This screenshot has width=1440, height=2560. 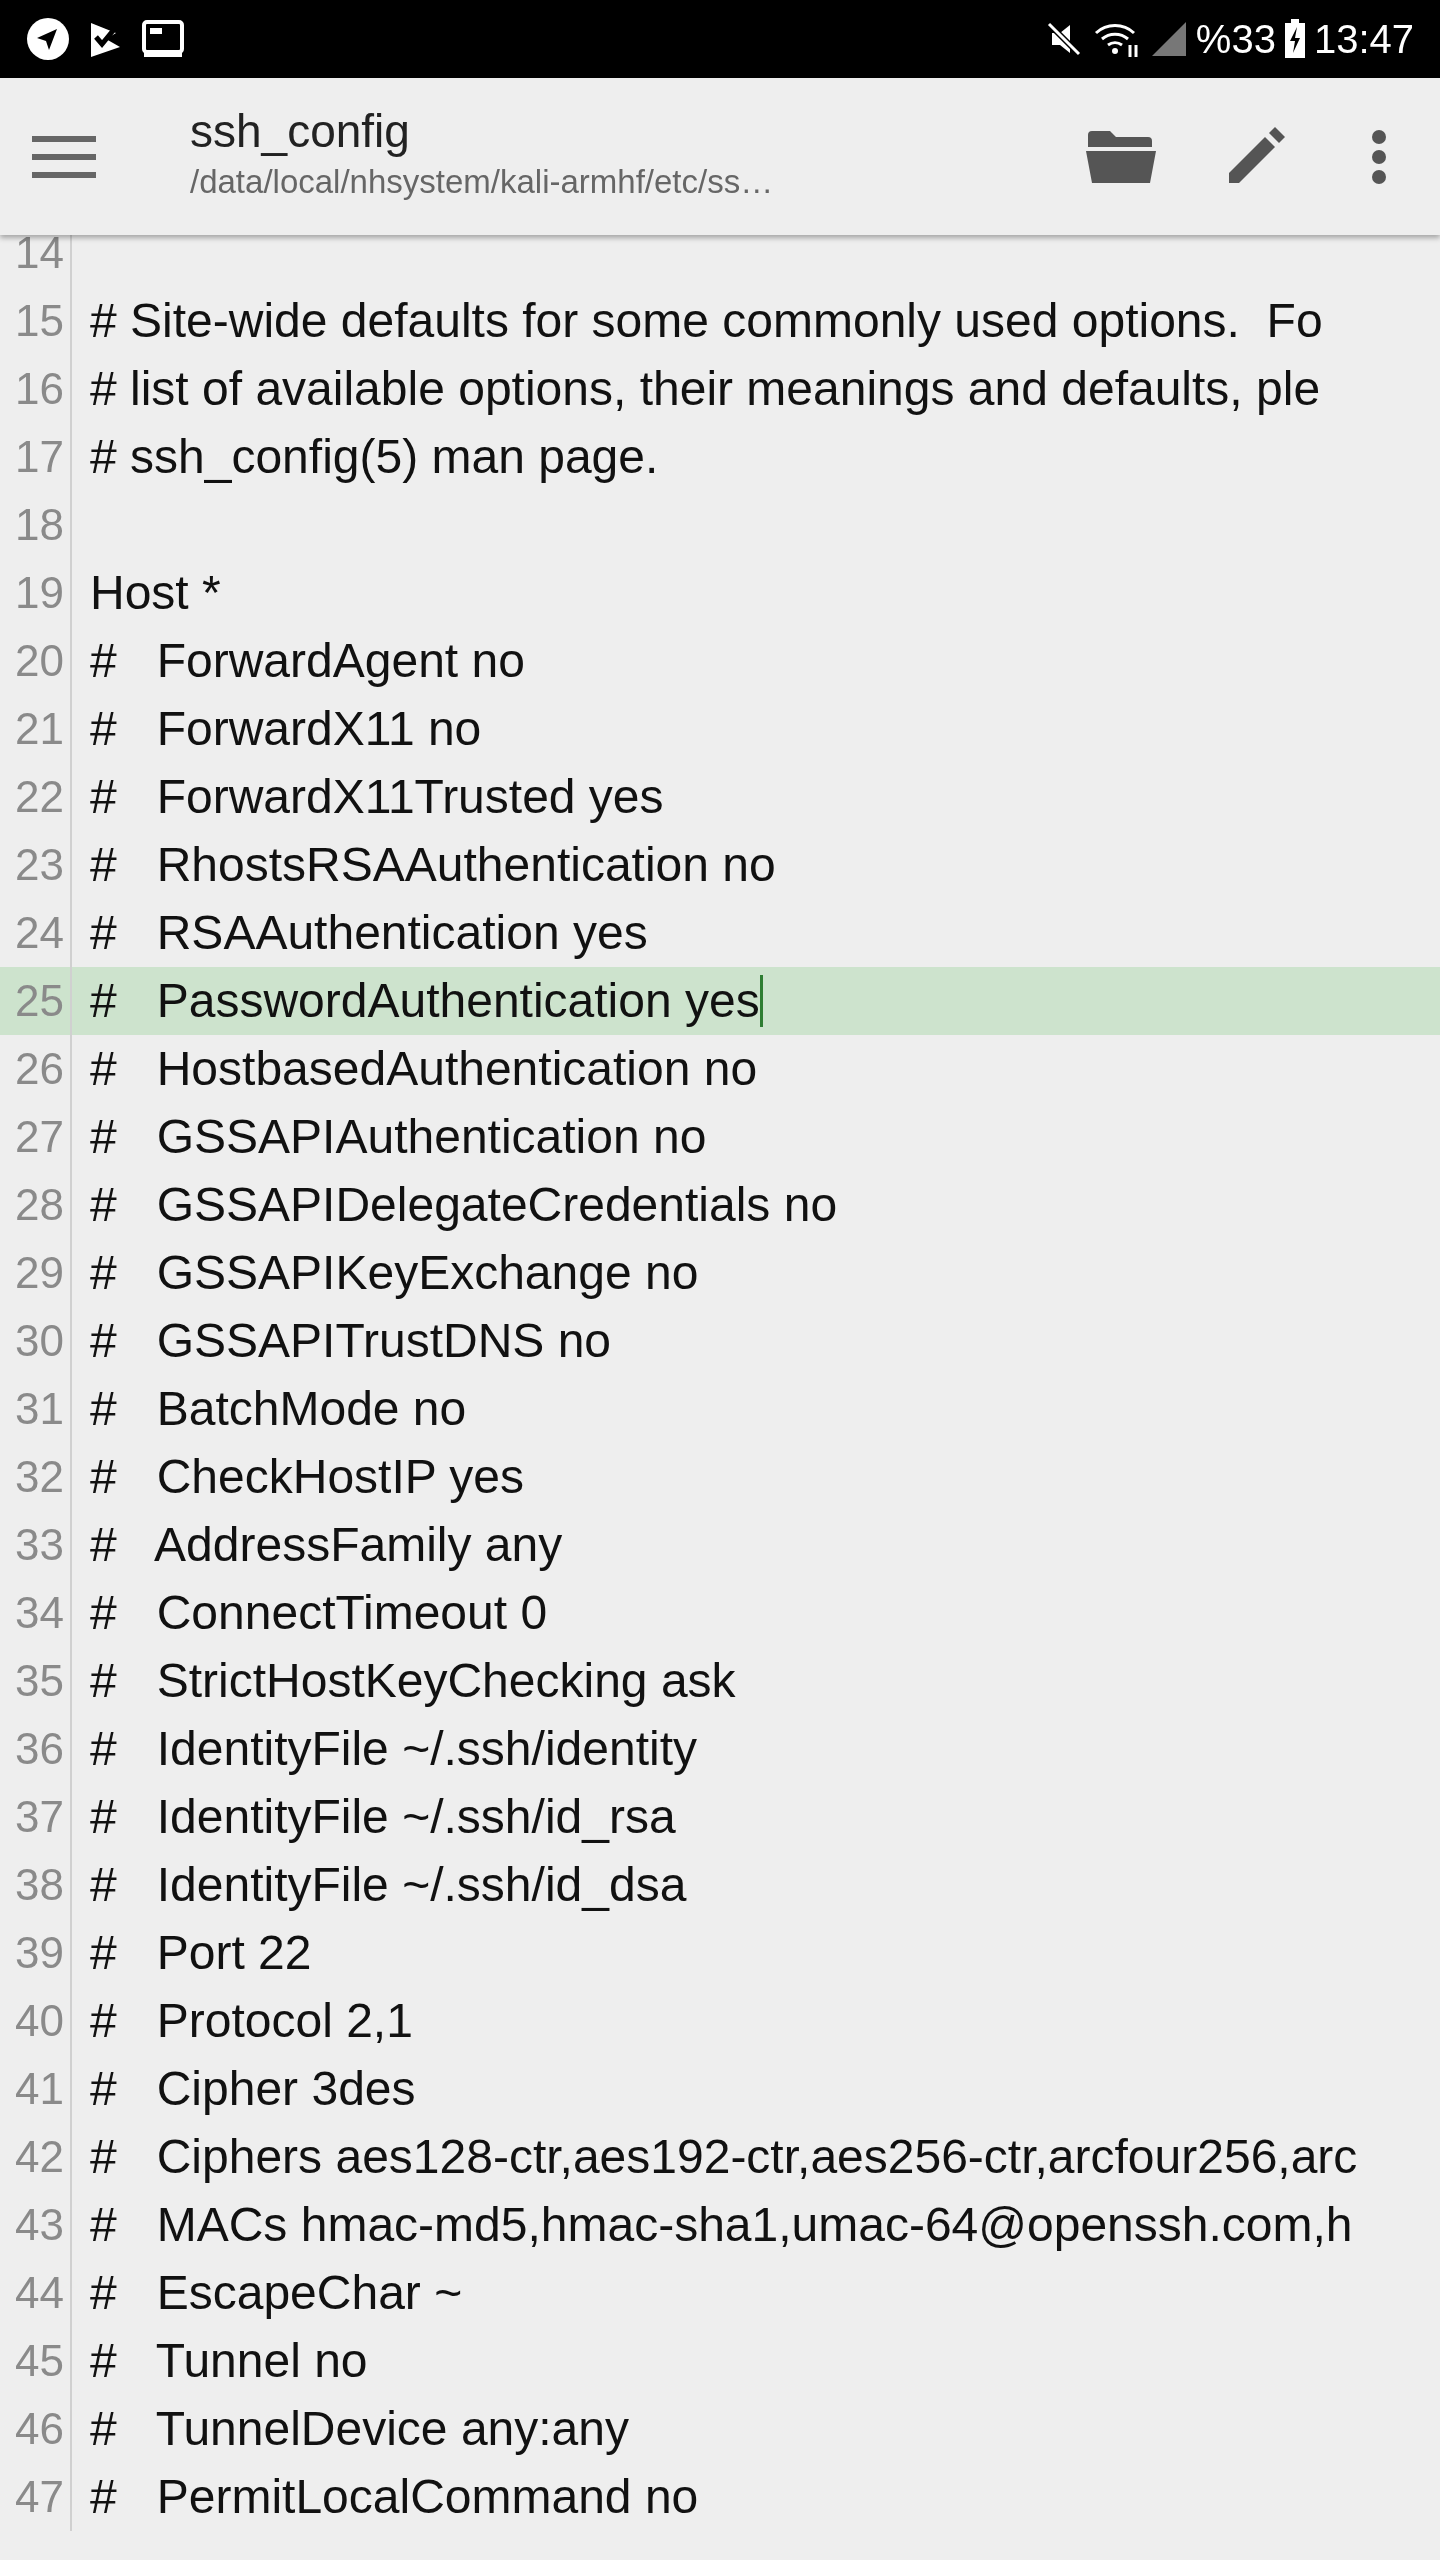 What do you see at coordinates (394, 2497) in the screenshot?
I see `code-line: # PermitLocalCommand no` at bounding box center [394, 2497].